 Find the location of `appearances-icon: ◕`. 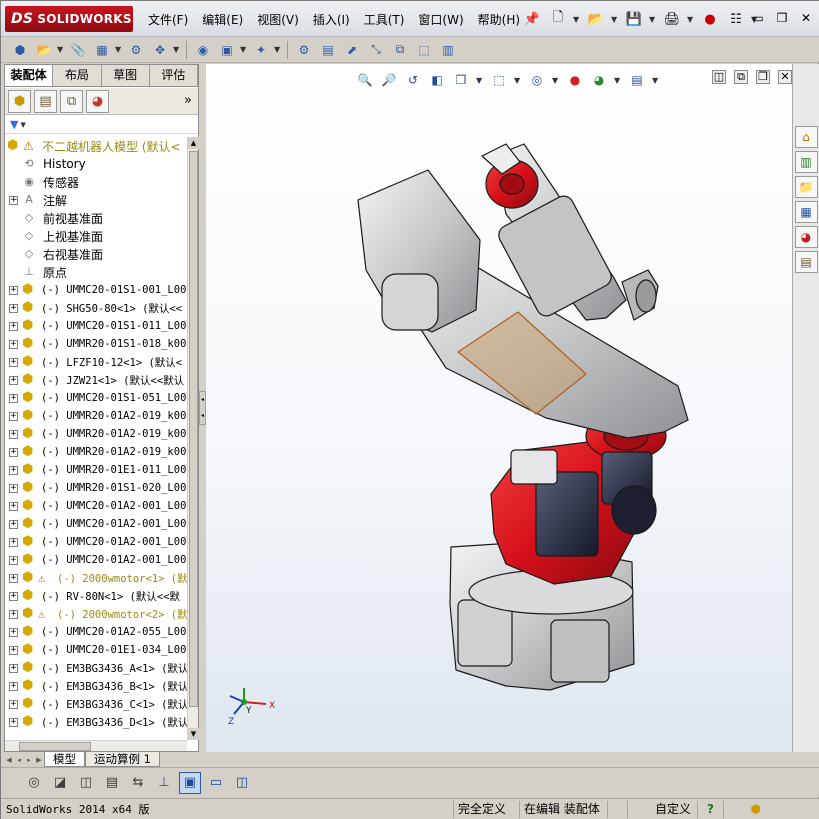

appearances-icon: ◕ is located at coordinates (806, 237).